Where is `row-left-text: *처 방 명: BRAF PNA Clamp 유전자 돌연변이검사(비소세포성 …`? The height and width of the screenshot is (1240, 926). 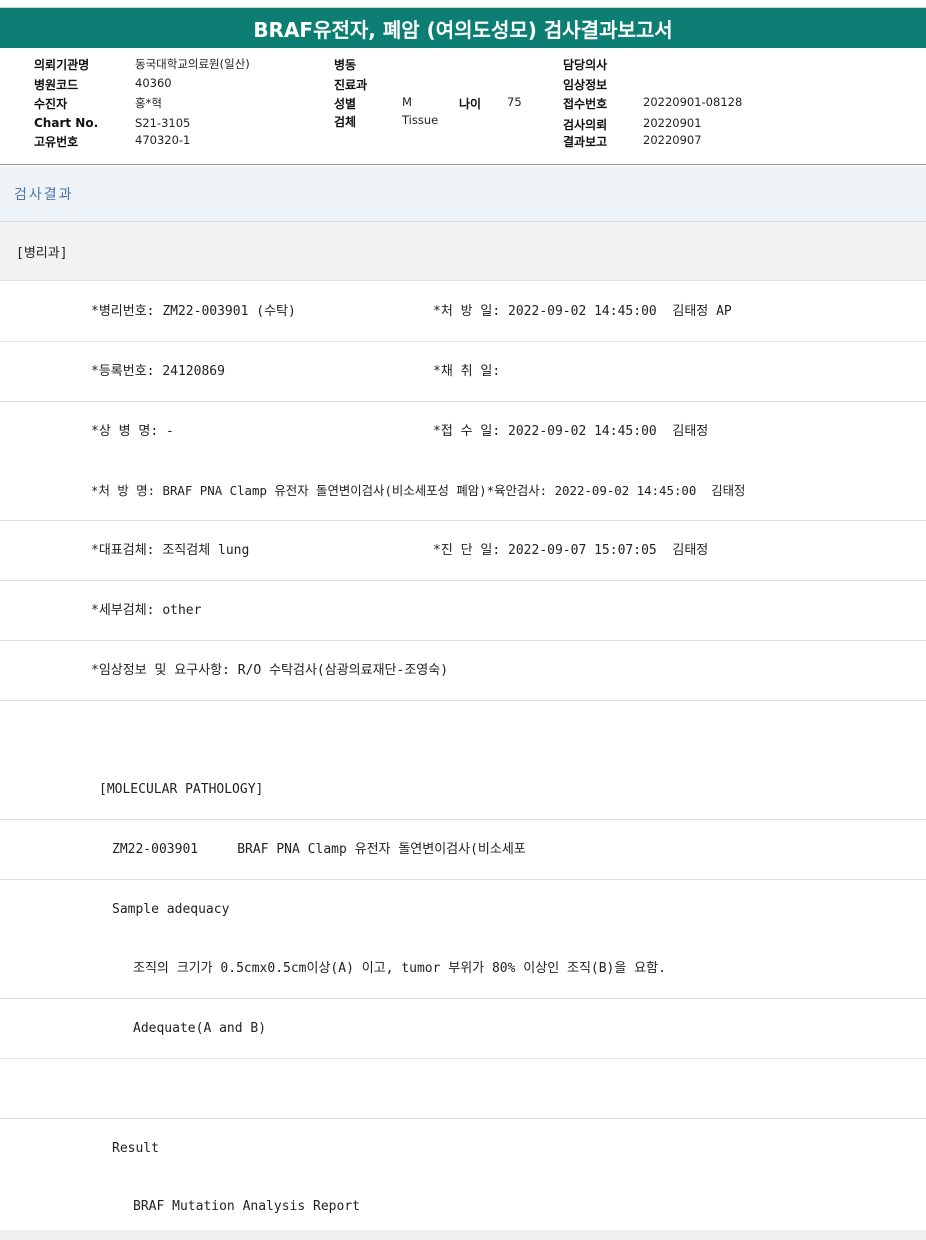
row-left-text: *처 방 명: BRAF PNA Clamp 유전자 돌연변이검사(비소세포성 … is located at coordinates (418, 490).